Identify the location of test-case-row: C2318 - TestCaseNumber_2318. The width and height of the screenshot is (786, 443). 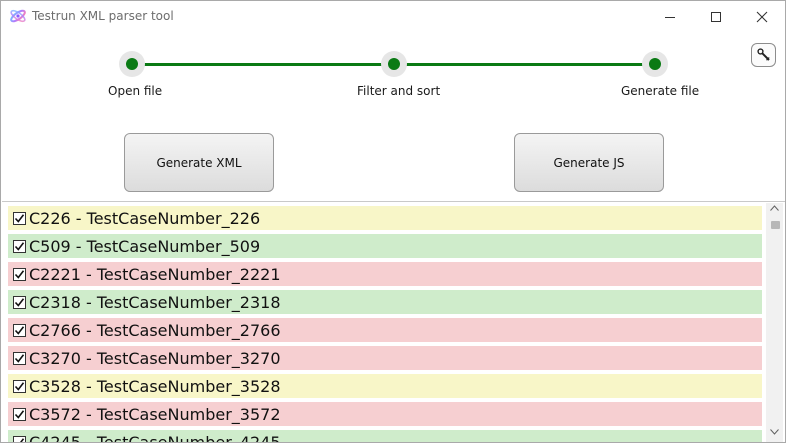
(385, 302).